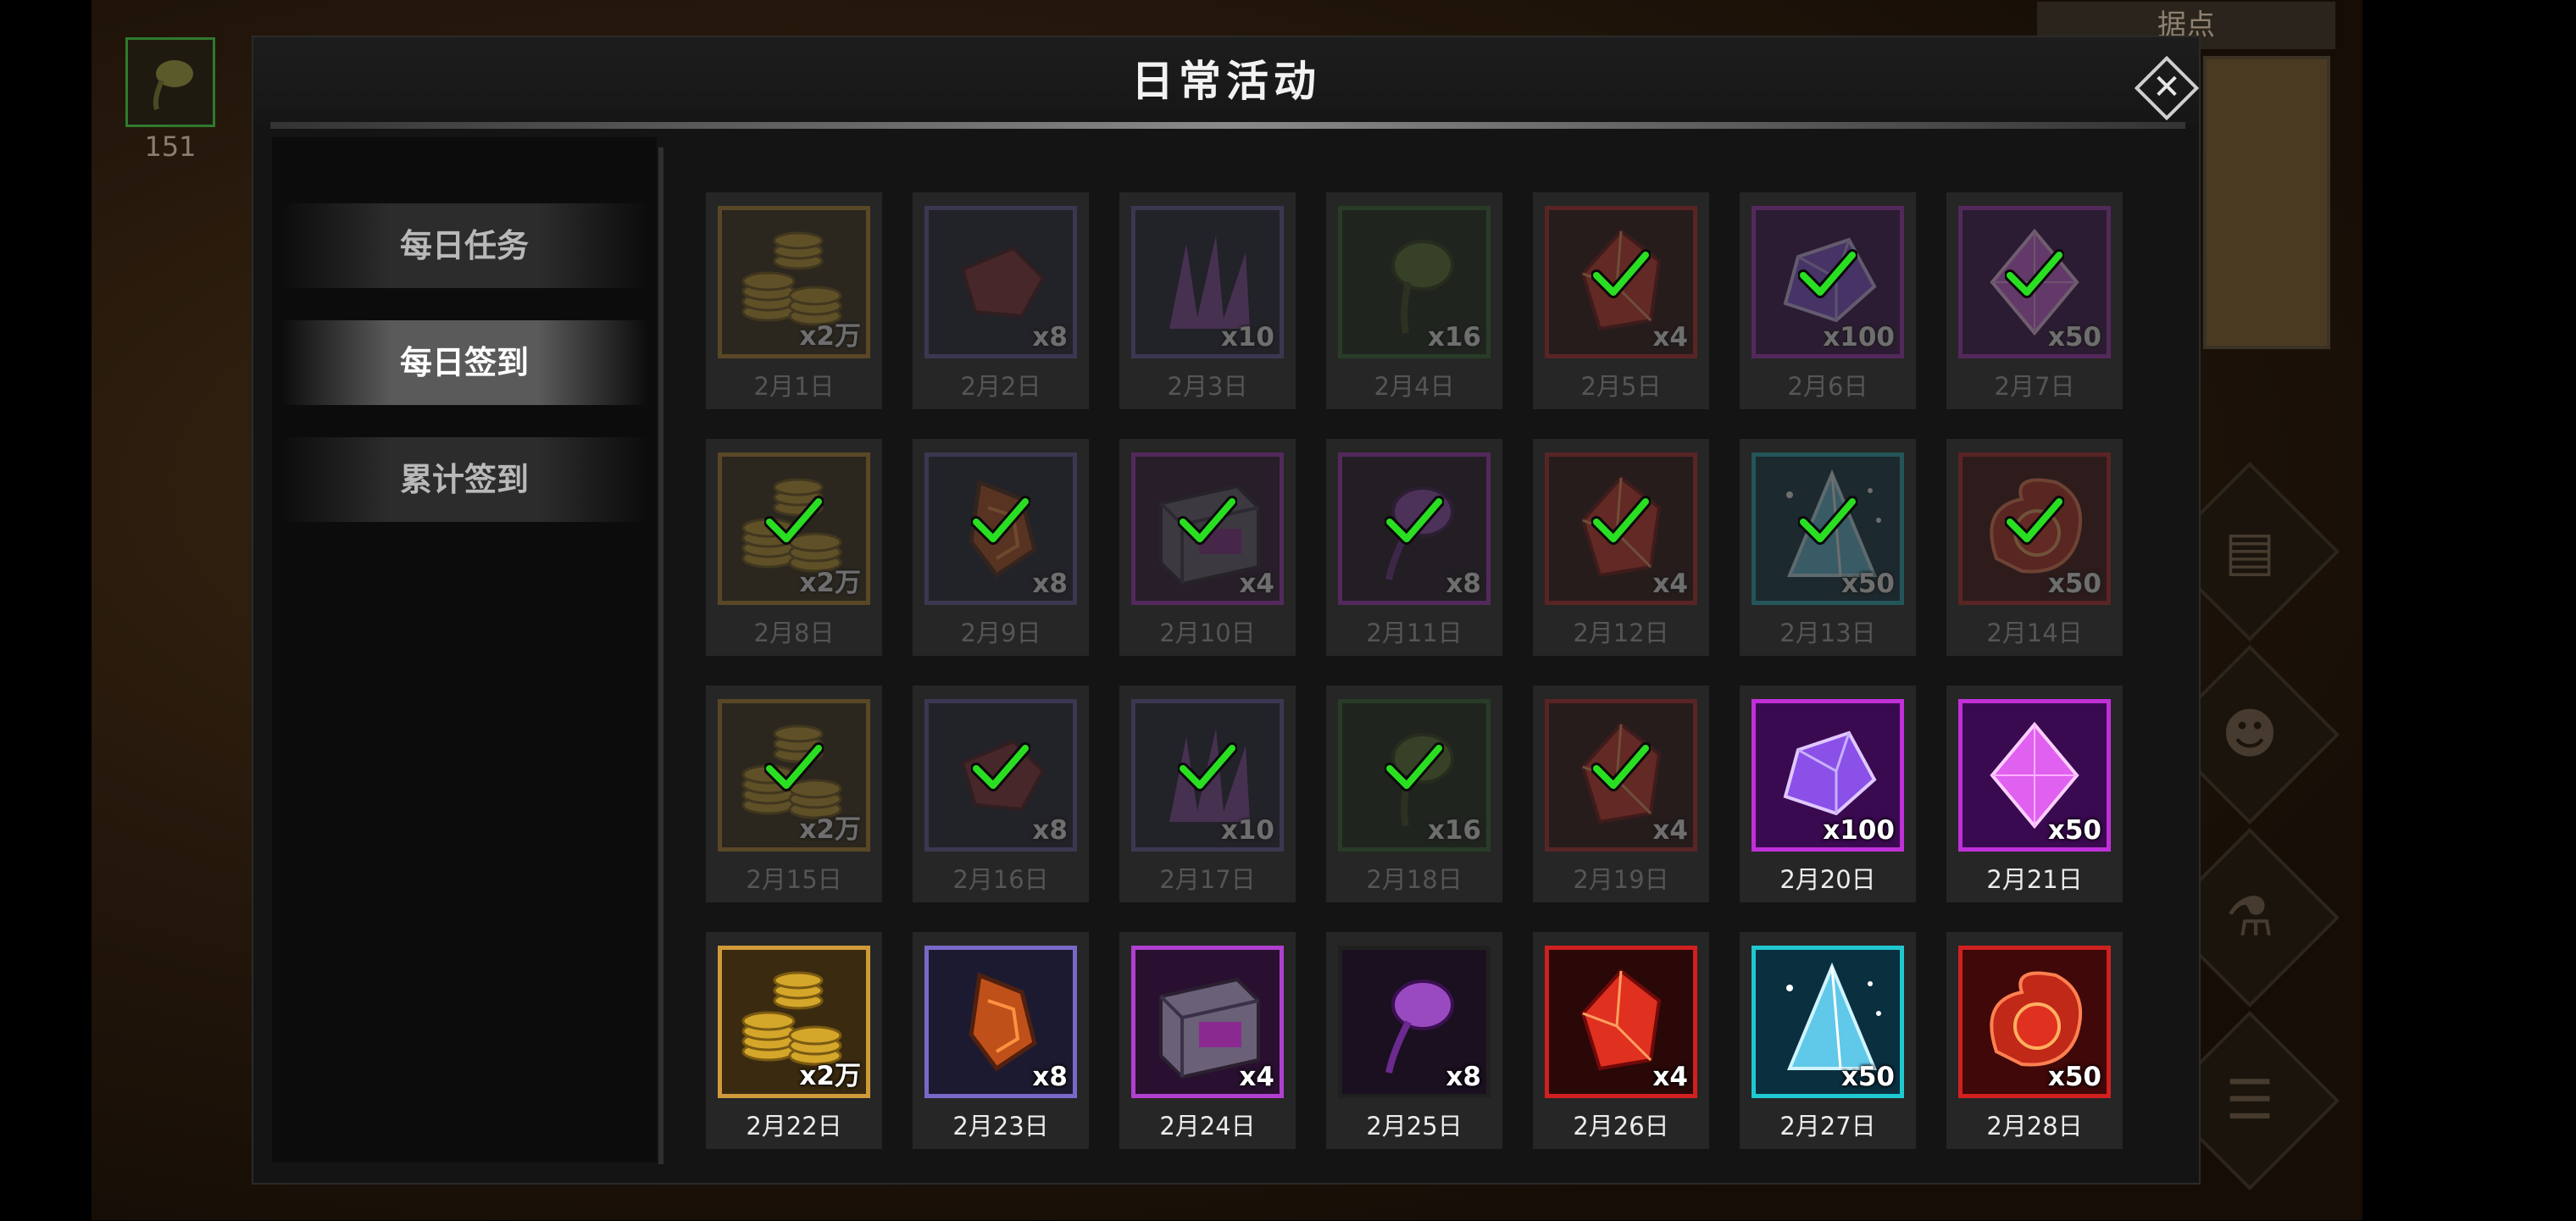 The height and width of the screenshot is (1221, 2576). Describe the element at coordinates (1859, 337) in the screenshot. I see `reward-quantity: x100` at that location.